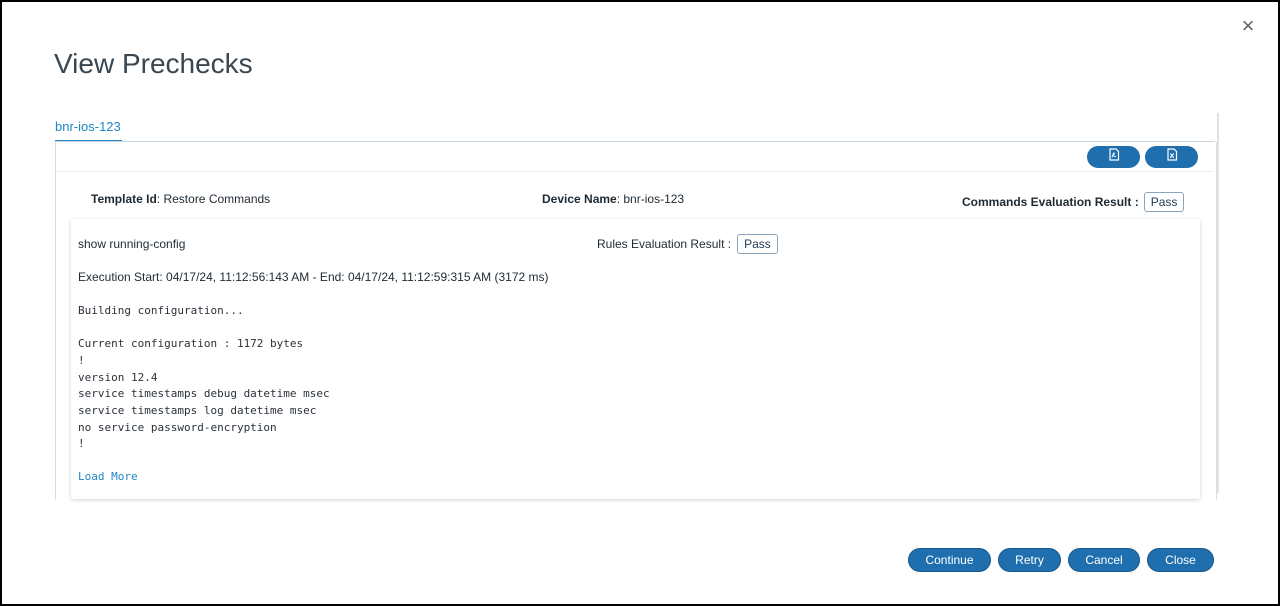 The height and width of the screenshot is (606, 1280). I want to click on panel-scrollbar, so click(1218, 303).